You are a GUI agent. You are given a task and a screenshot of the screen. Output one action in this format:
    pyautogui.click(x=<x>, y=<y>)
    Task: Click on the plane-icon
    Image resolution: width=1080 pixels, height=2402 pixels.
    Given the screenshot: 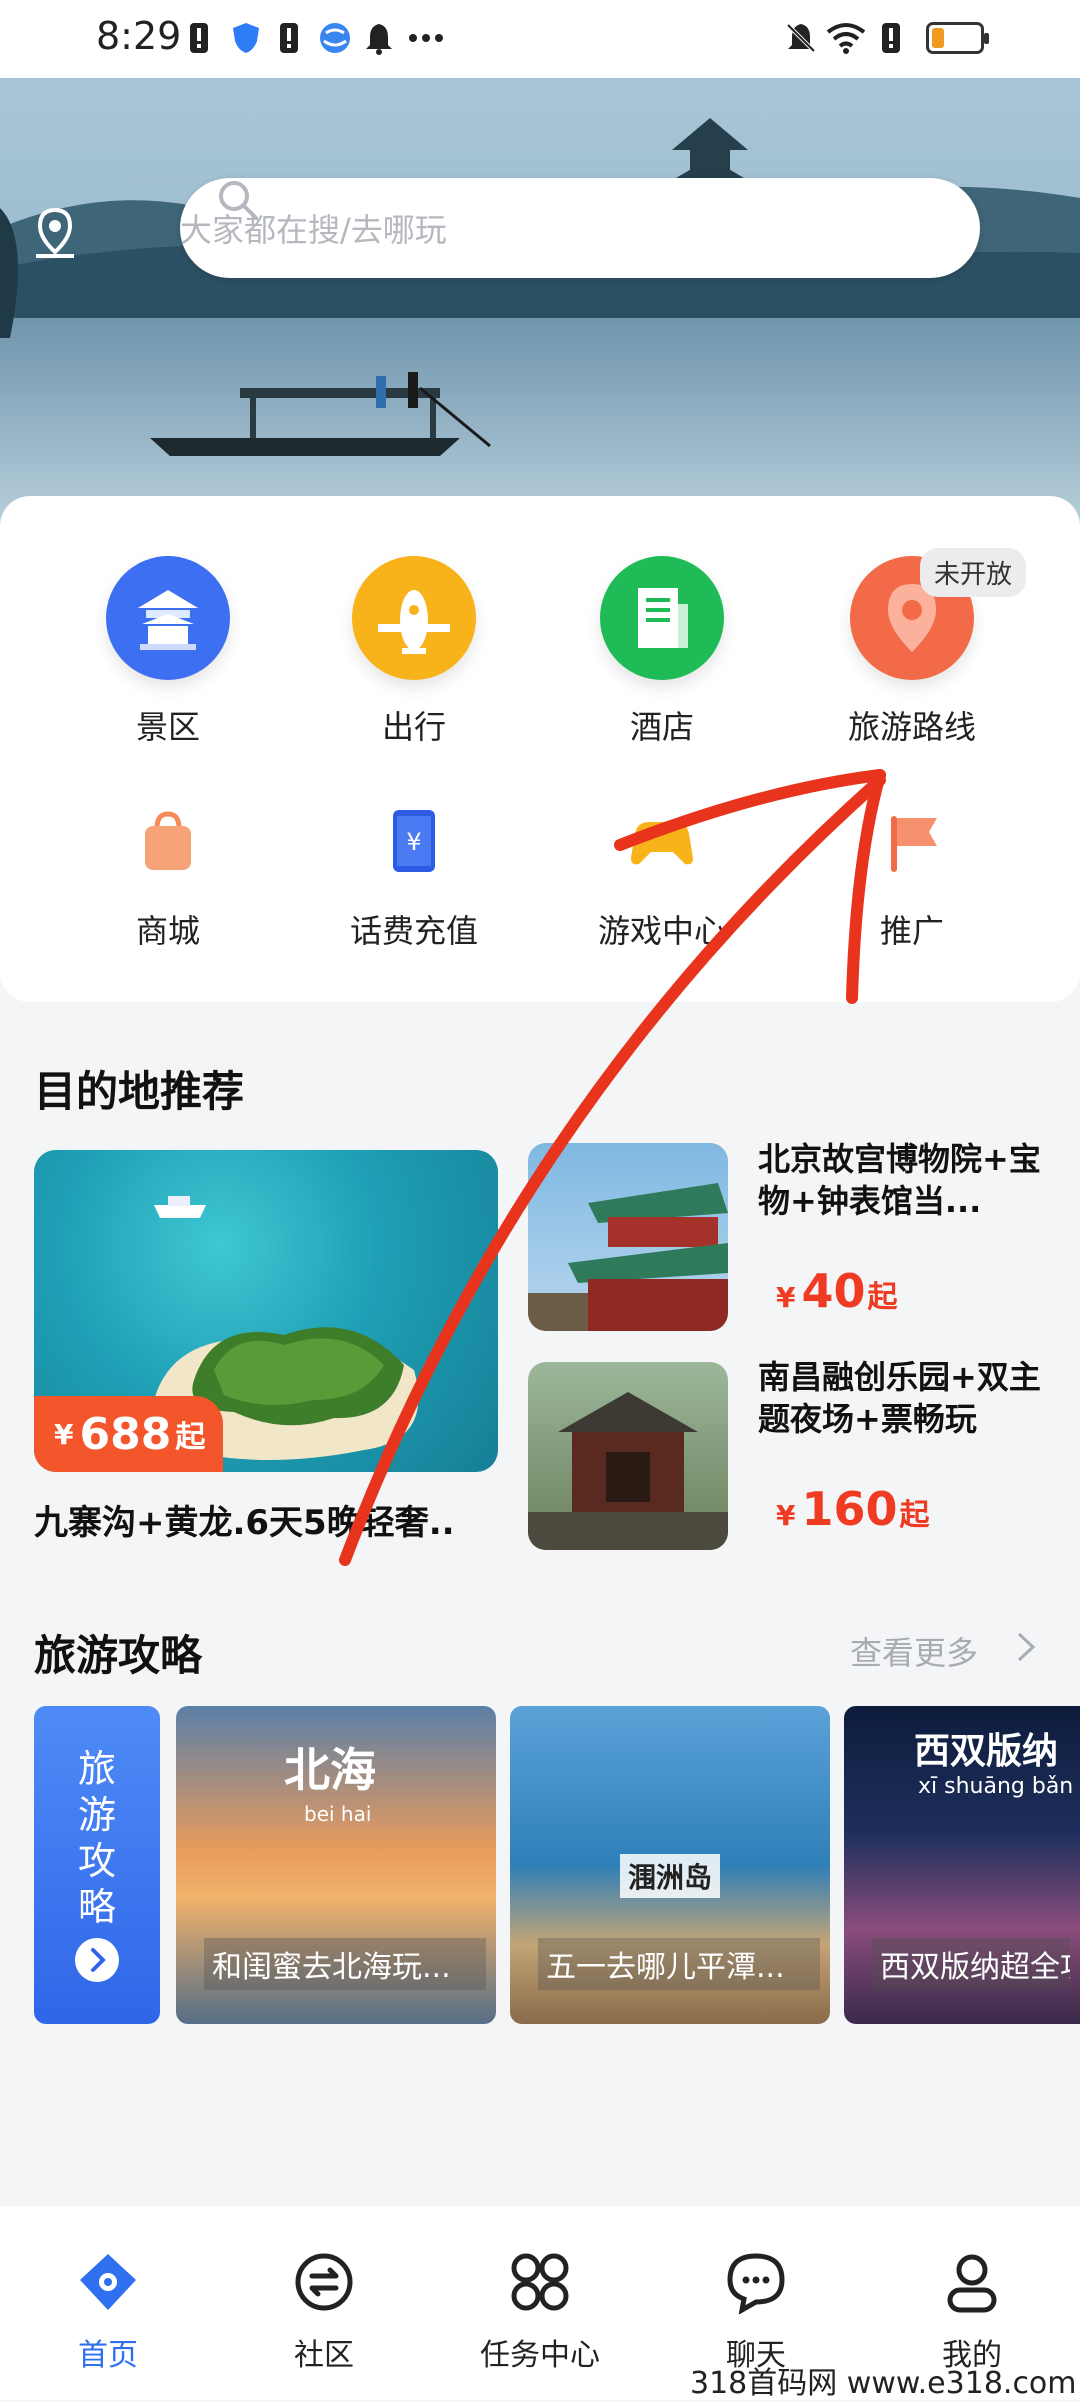 What is the action you would take?
    pyautogui.click(x=414, y=618)
    